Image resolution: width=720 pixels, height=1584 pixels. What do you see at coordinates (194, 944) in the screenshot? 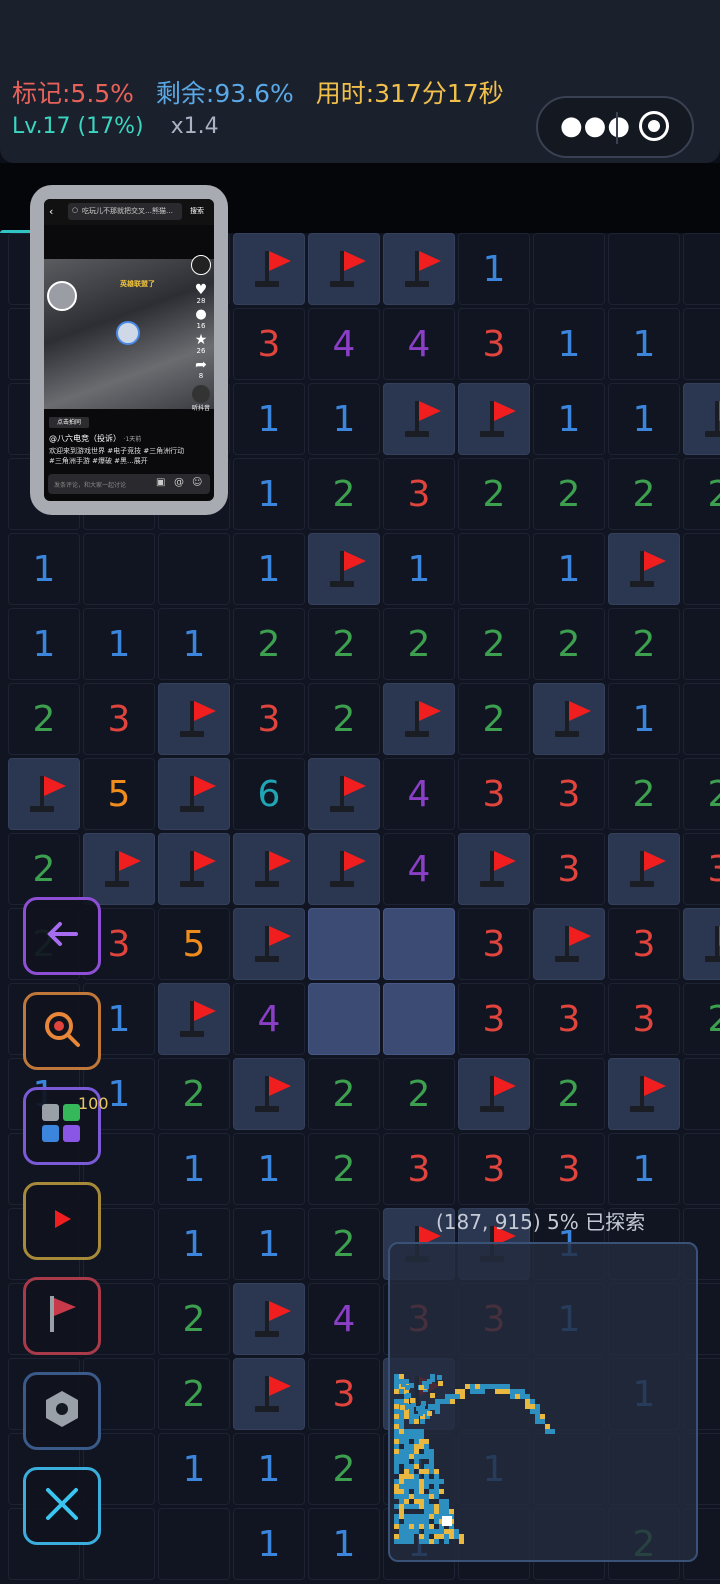
I see `number-cell: 5` at bounding box center [194, 944].